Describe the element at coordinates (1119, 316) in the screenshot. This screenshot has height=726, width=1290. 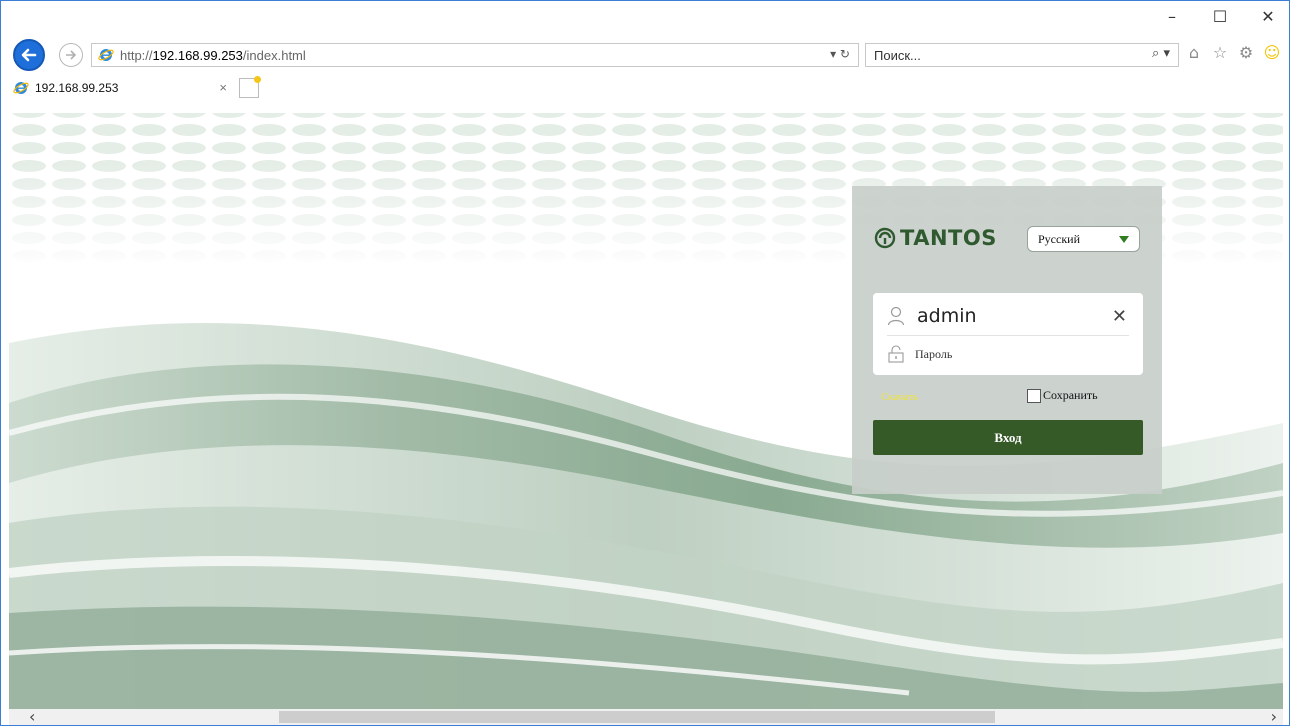
I see `clear-username-icon: ✕` at that location.